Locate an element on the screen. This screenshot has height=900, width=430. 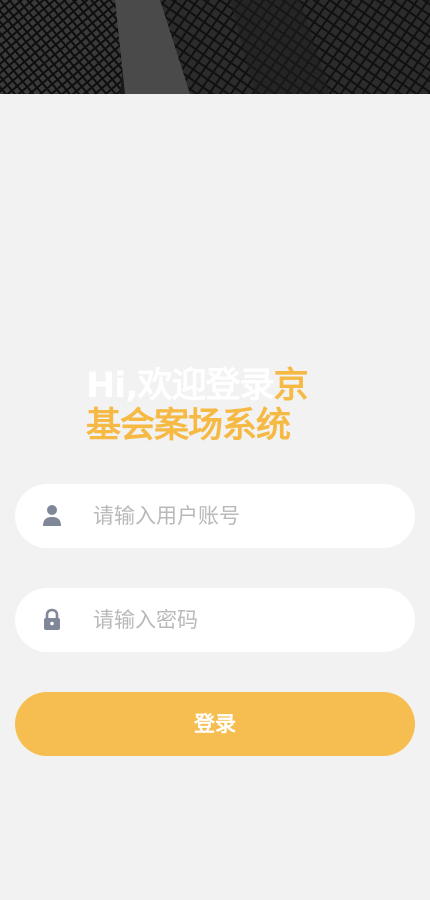
building-facade-graphic is located at coordinates (215, 47).